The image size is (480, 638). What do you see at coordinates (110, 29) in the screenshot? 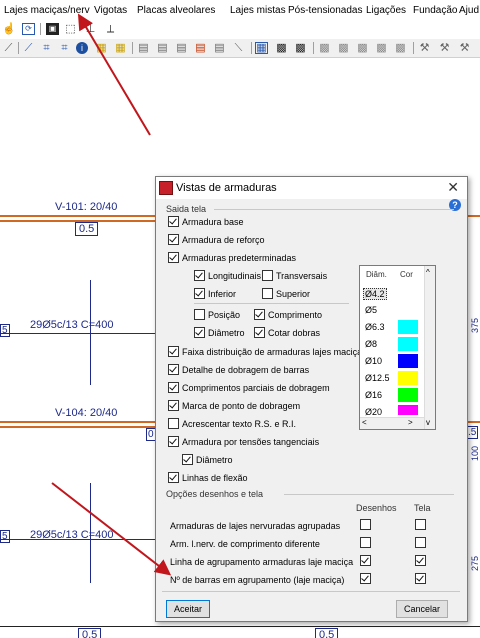
I see `axes-icon: ⟂` at bounding box center [110, 29].